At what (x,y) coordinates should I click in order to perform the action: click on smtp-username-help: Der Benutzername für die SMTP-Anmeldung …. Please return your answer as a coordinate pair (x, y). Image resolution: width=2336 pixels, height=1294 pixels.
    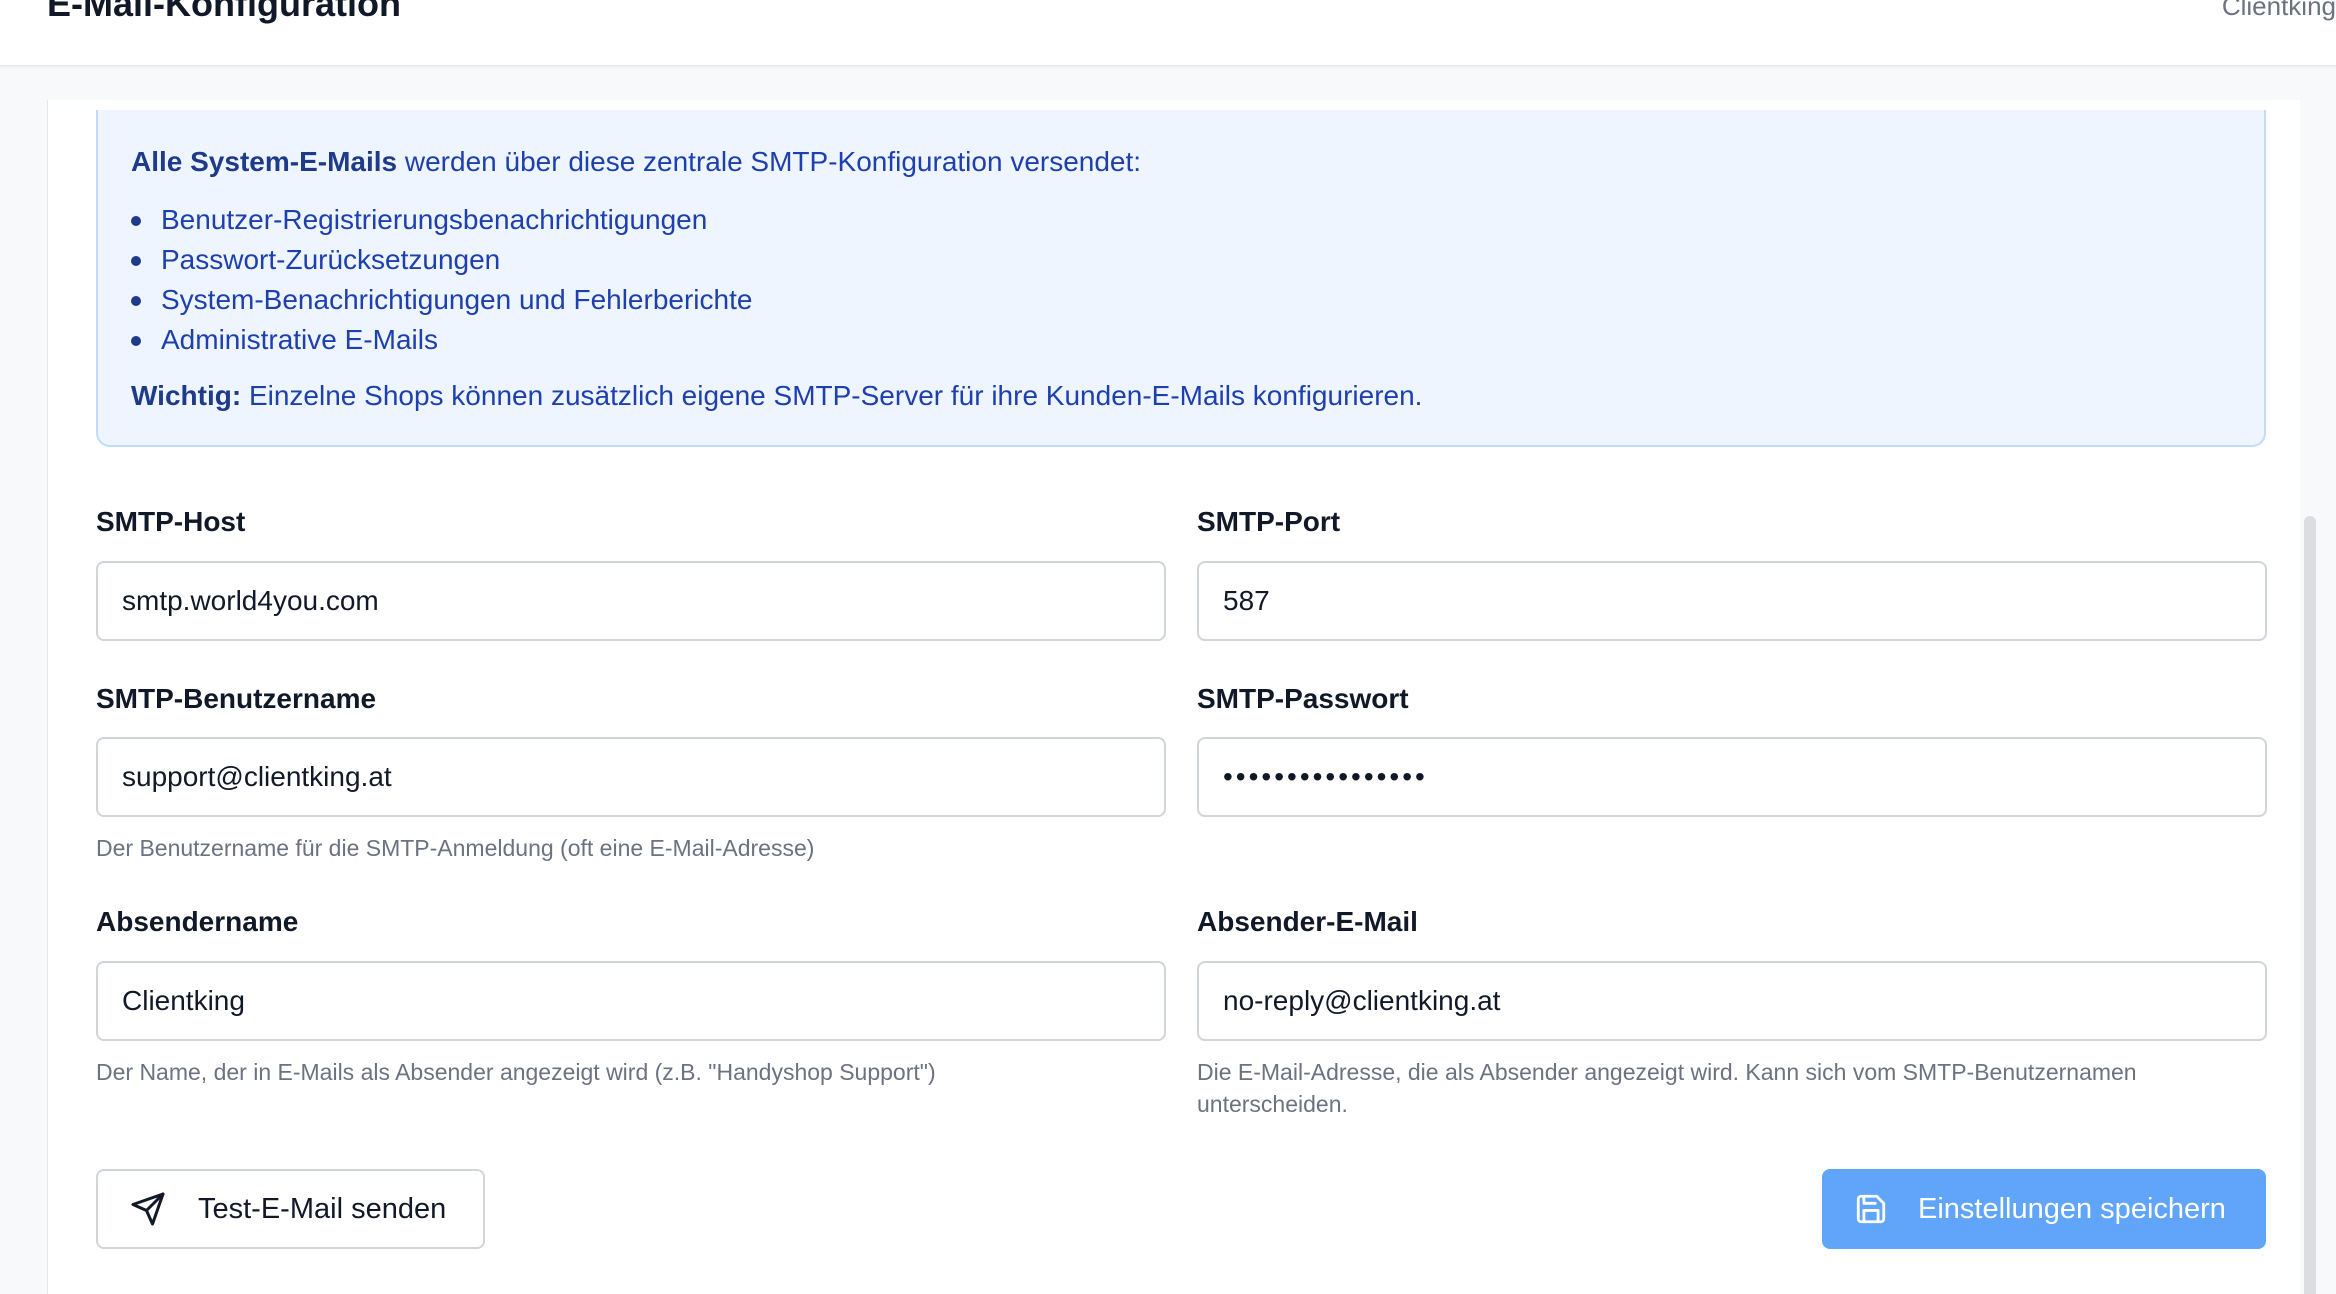
    Looking at the image, I should click on (455, 848).